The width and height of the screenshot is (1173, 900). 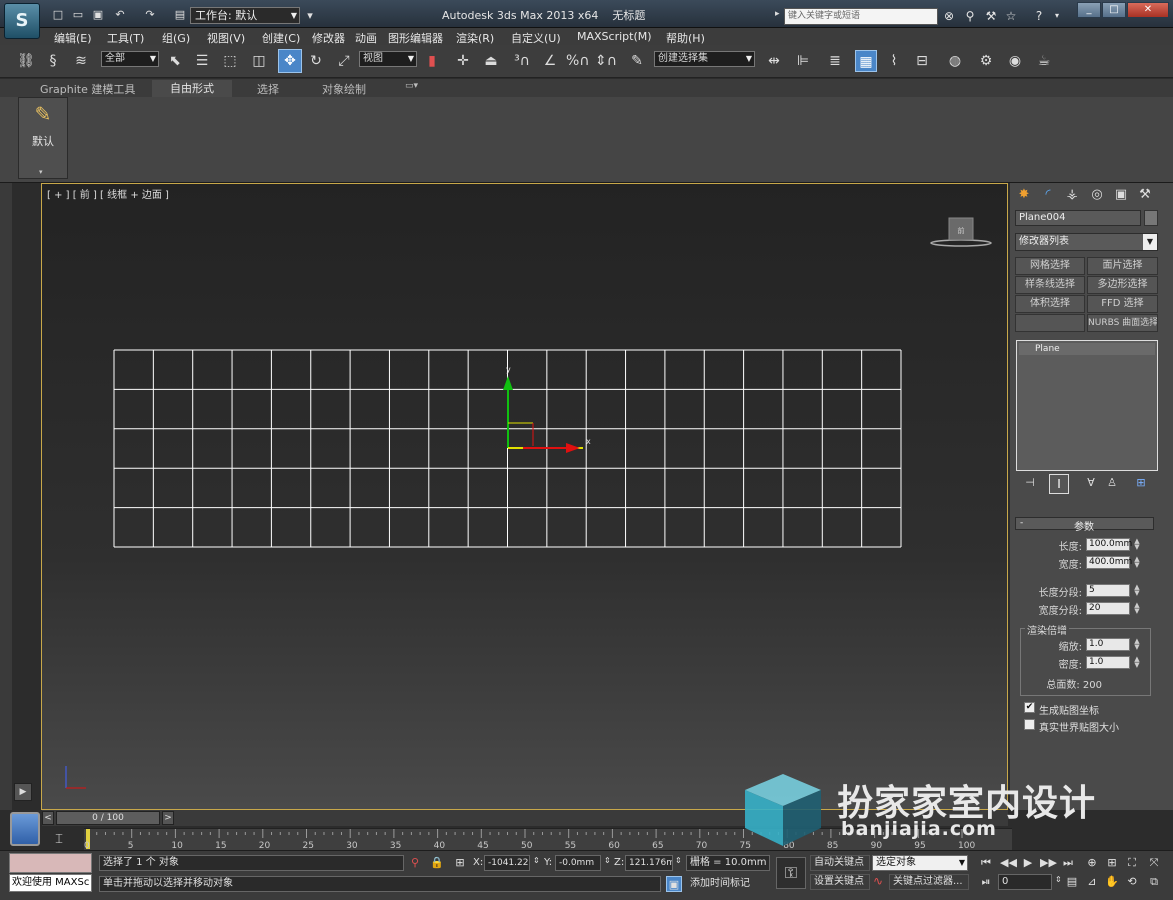 What do you see at coordinates (281, 38) in the screenshot?
I see `menu-create: 创建(C)` at bounding box center [281, 38].